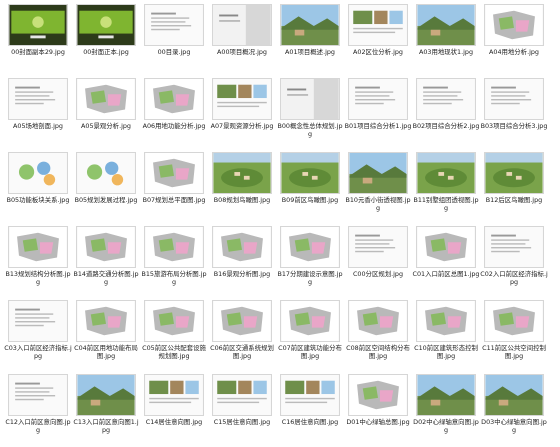 The width and height of the screenshot is (560, 447). I want to click on file-thumbnail-item: C15居住意向图.jpg, so click(242, 406).